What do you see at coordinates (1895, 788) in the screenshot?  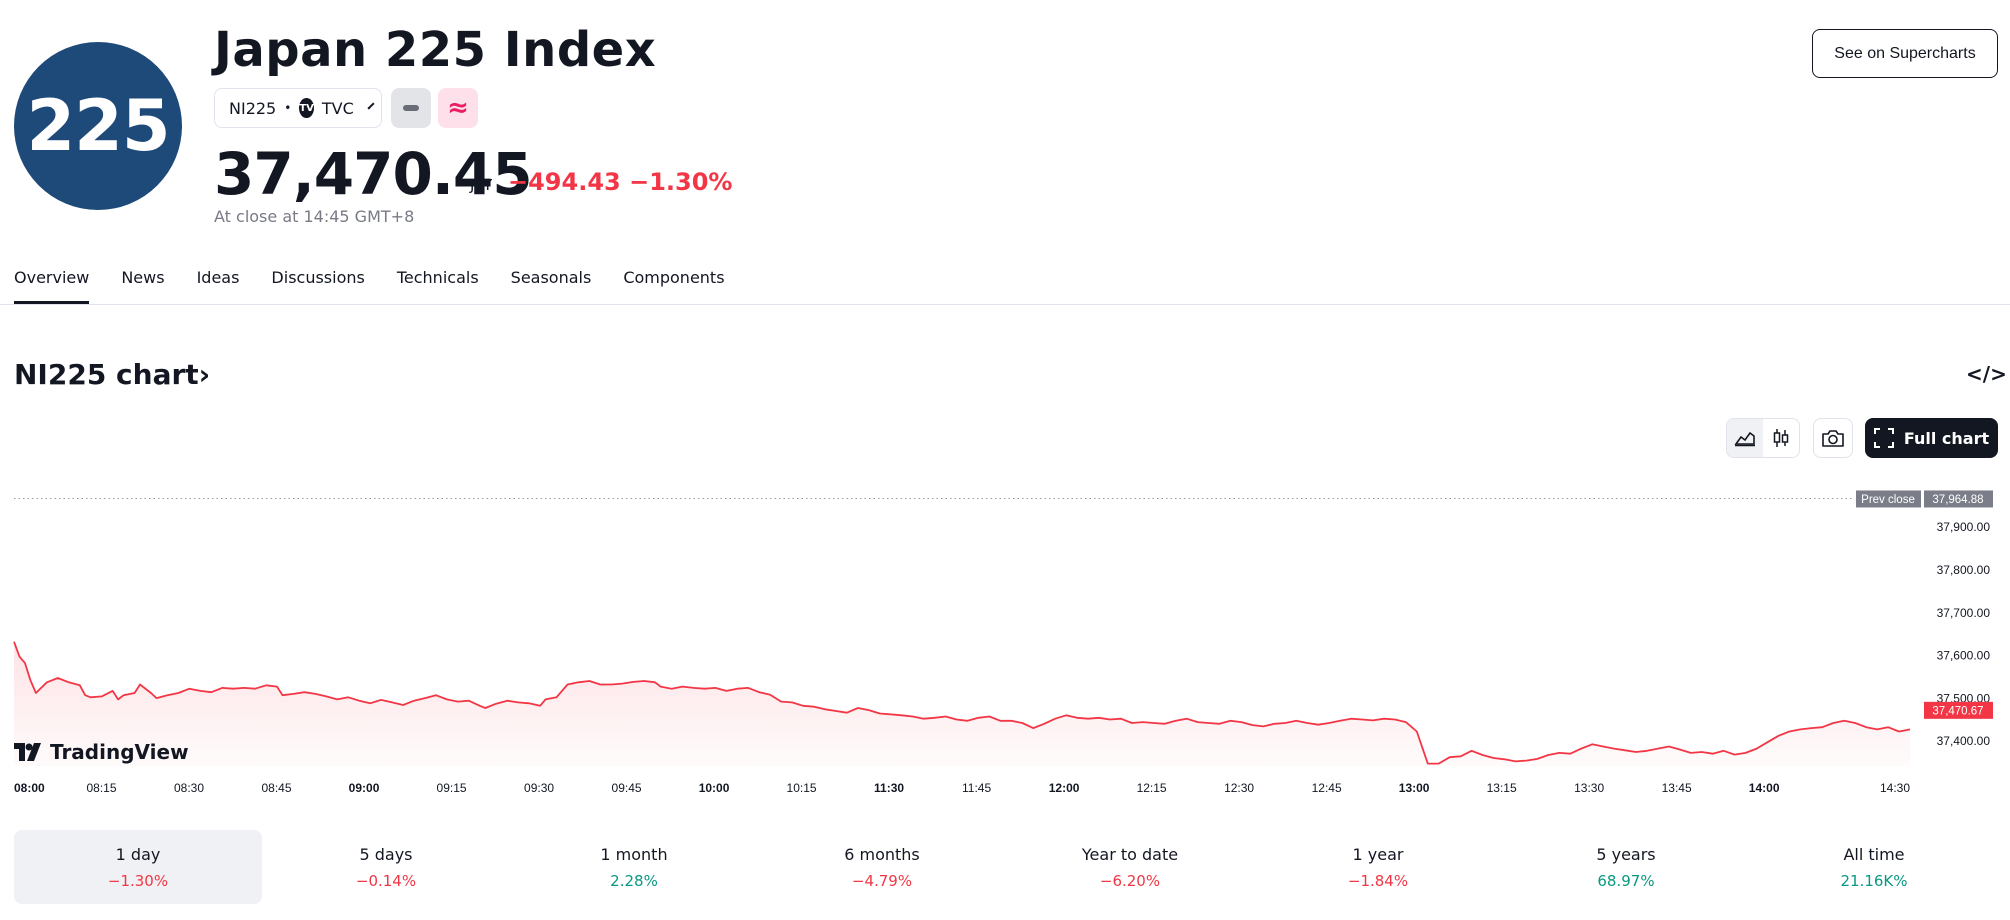 I see `x-tick-label: 14:30` at bounding box center [1895, 788].